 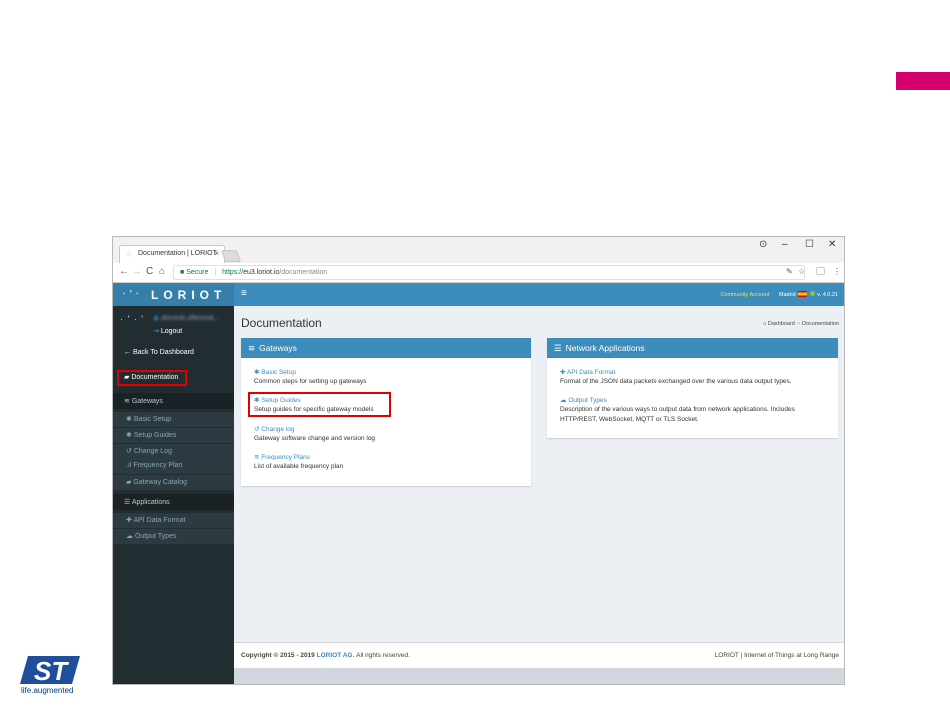 I want to click on sidebar-item-output-types: ☁ Output Types, so click(x=173, y=536).